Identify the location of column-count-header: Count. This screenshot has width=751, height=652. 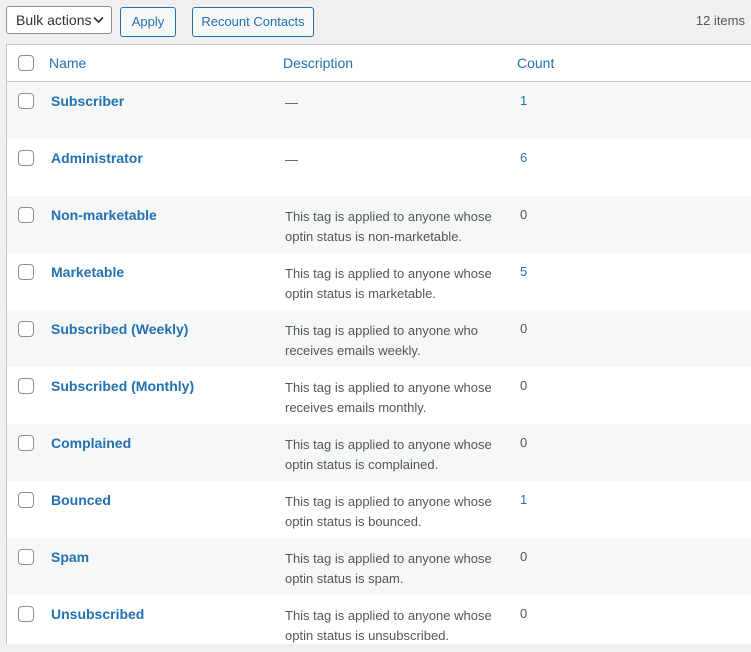
(535, 63).